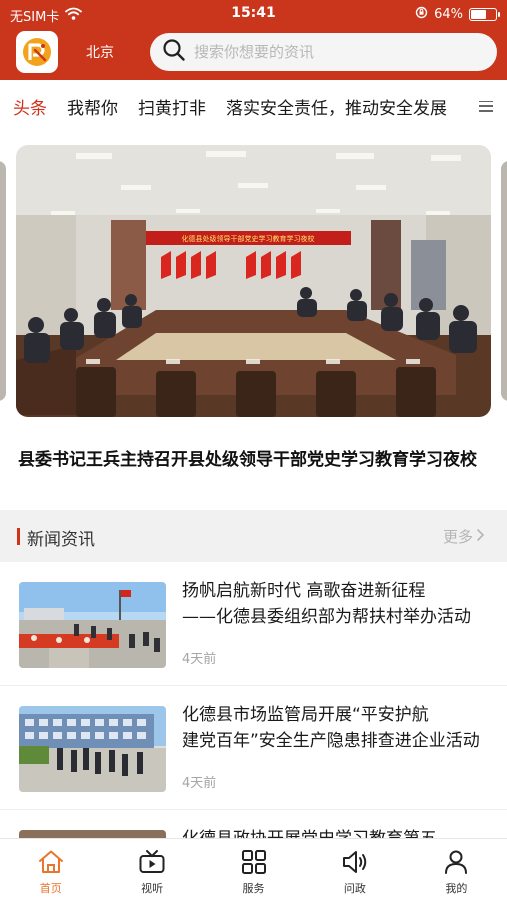  Describe the element at coordinates (253, 536) in the screenshot. I see `news-section-header: 新闻资讯 更多` at that location.